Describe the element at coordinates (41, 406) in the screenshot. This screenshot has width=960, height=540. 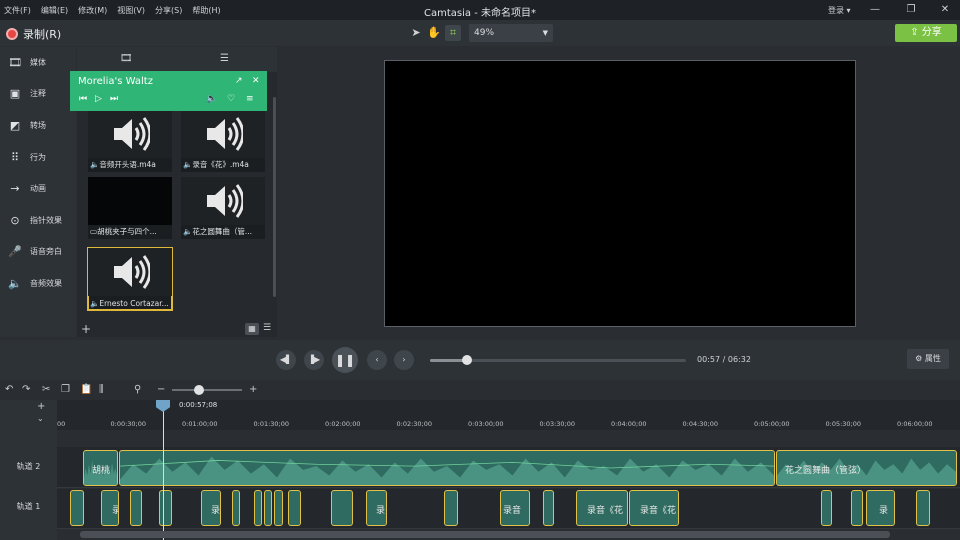
I see `add-track-icon: +` at that location.